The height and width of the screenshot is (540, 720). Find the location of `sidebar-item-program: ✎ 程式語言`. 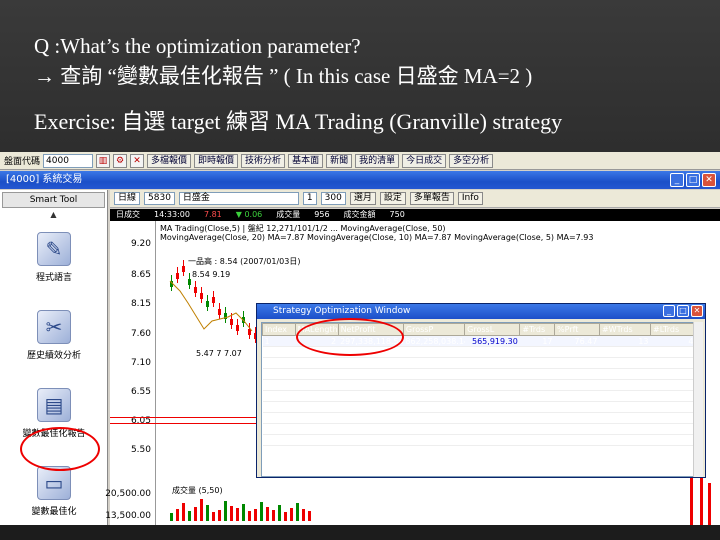

sidebar-item-program: ✎ 程式語言 is located at coordinates (54, 257).